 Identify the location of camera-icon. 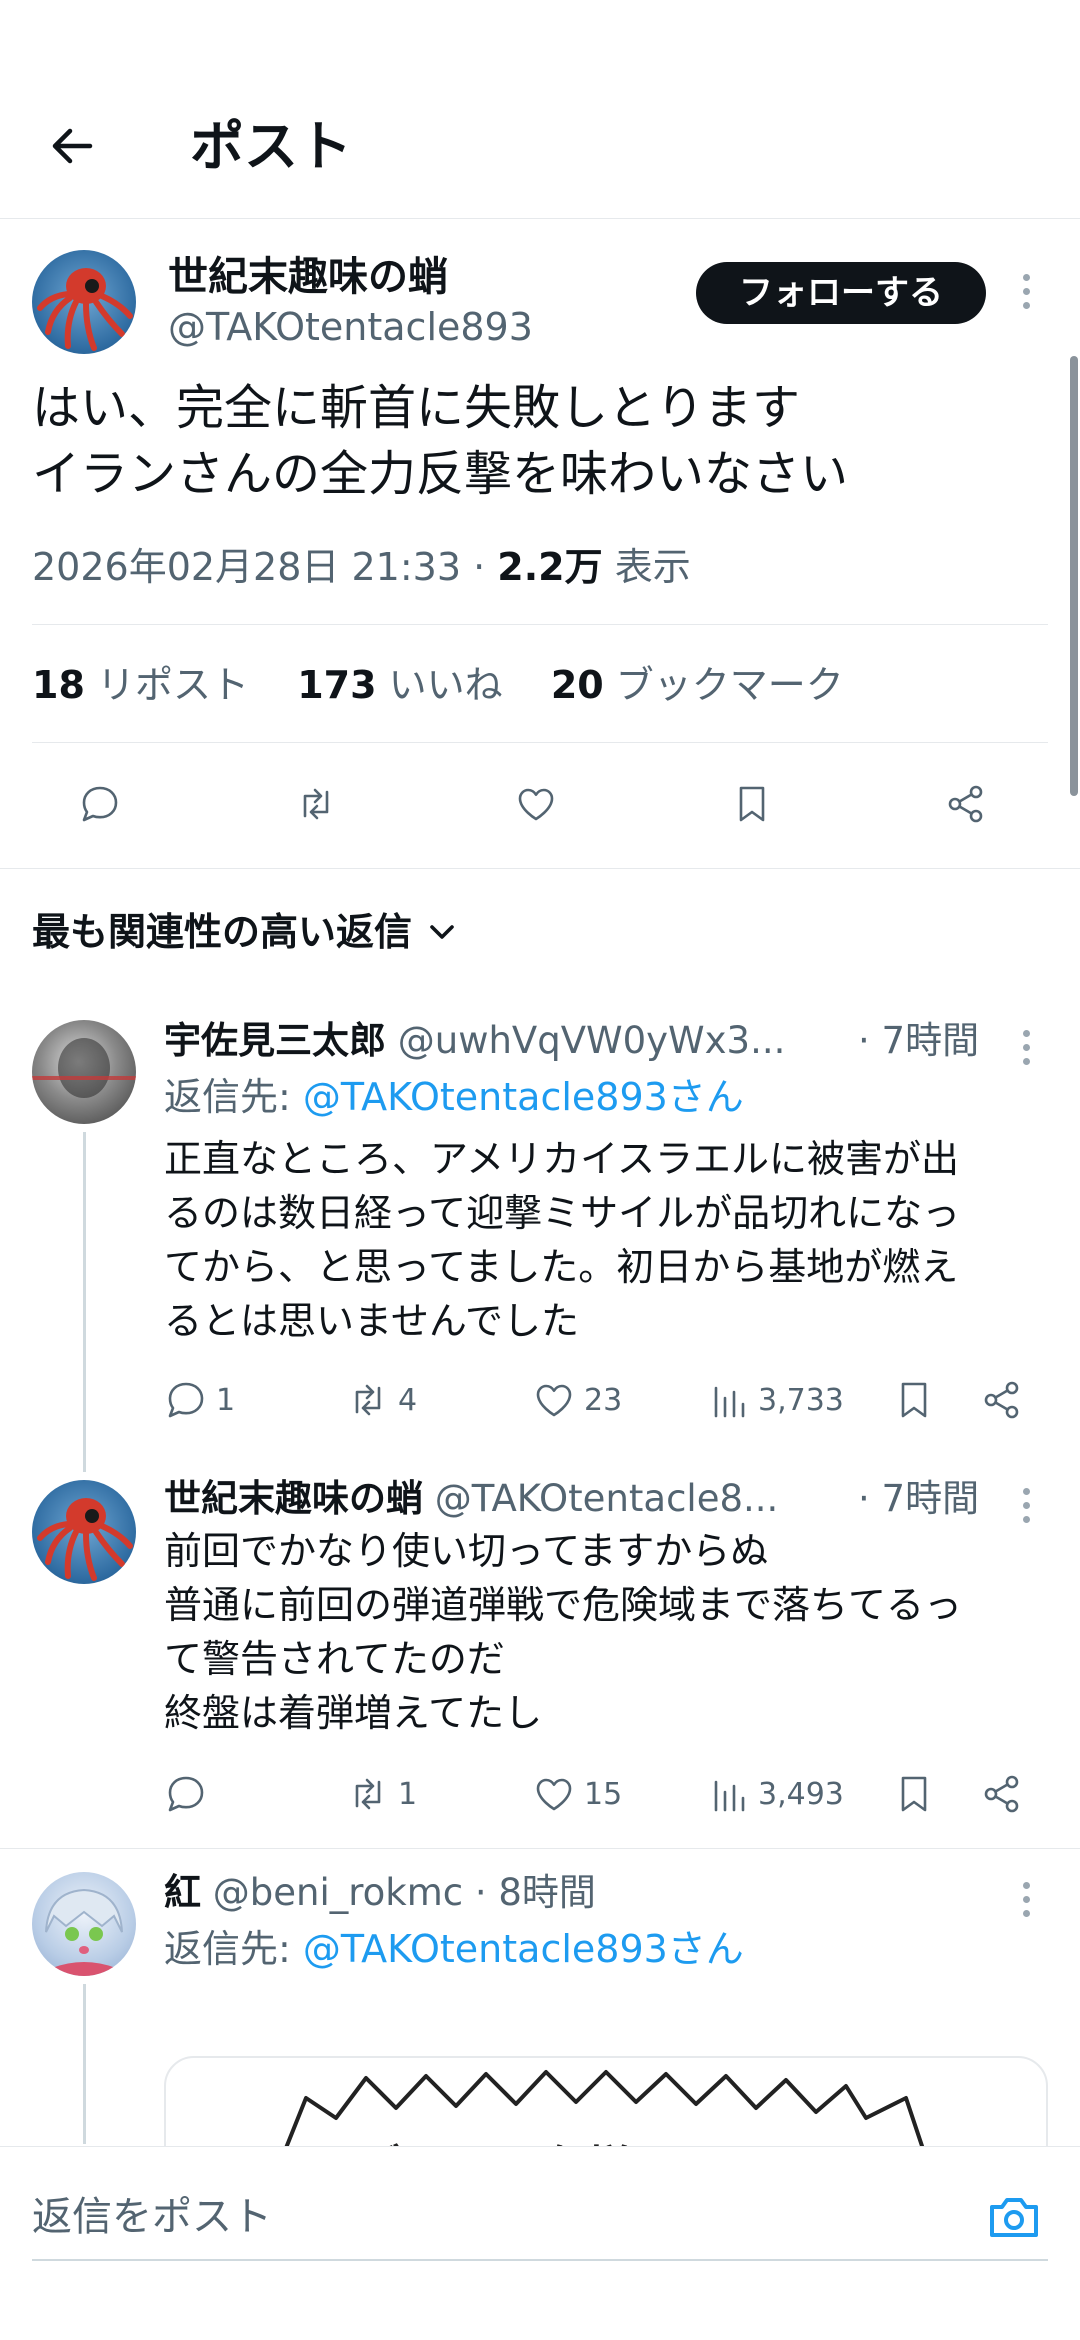
(1014, 2217).